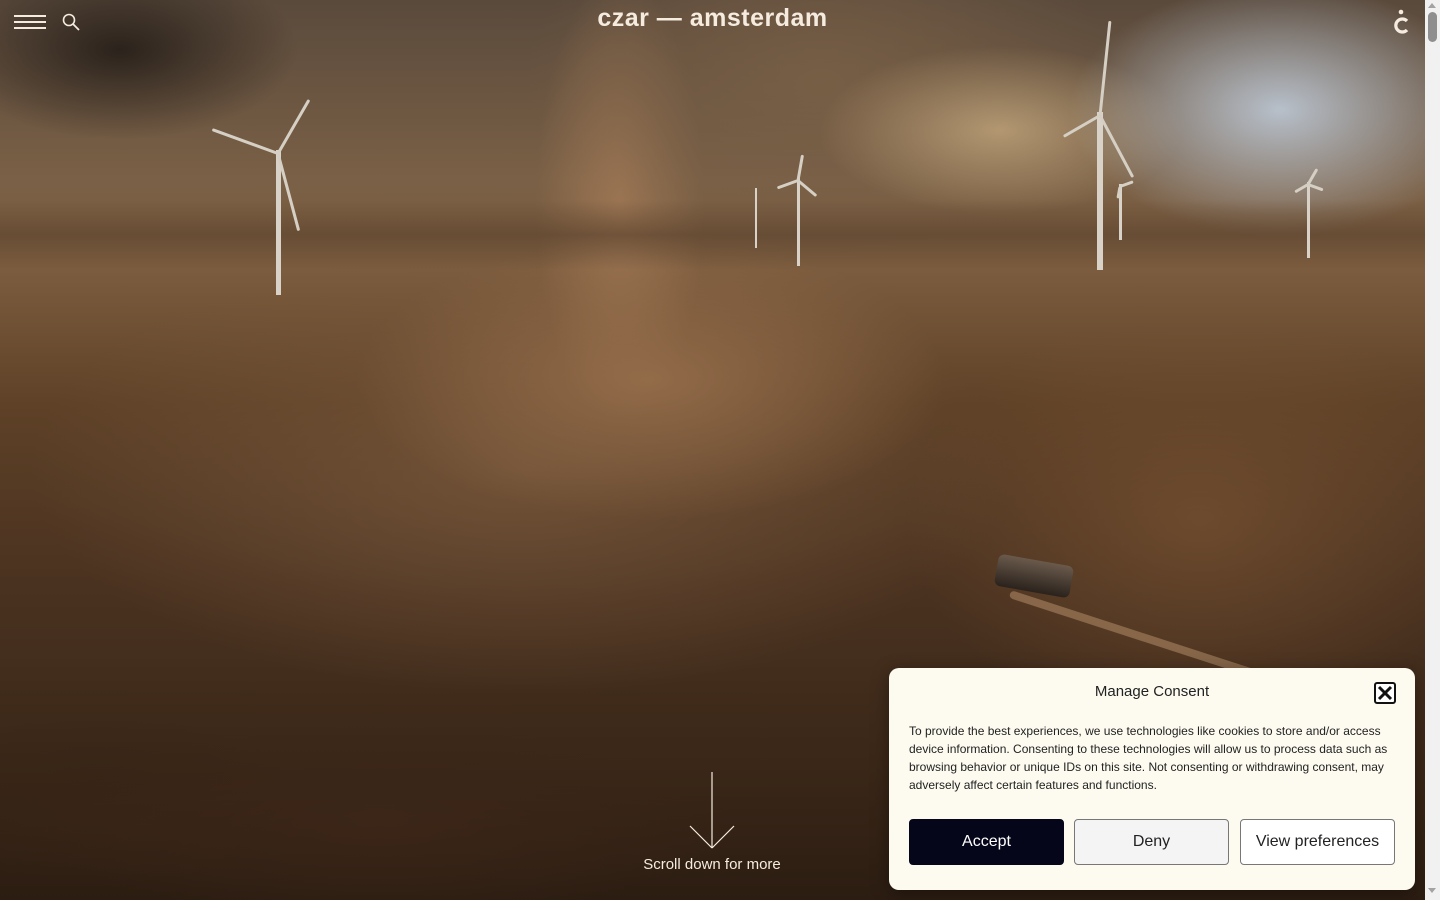  What do you see at coordinates (712, 864) in the screenshot?
I see `scroll-cue-label: Scroll down for more` at bounding box center [712, 864].